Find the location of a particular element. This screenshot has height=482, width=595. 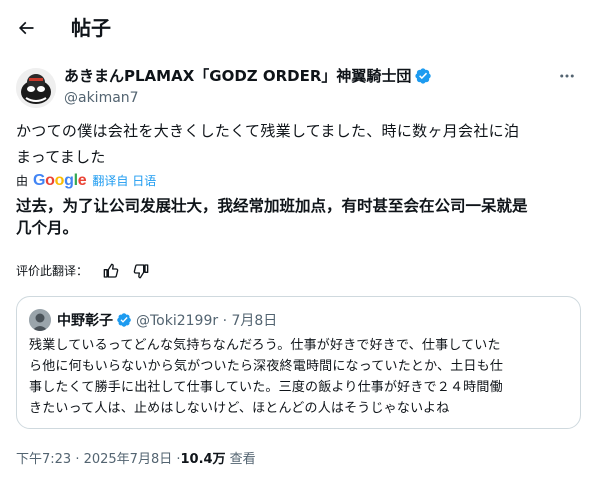

post-text-line: まってました is located at coordinates (61, 157).